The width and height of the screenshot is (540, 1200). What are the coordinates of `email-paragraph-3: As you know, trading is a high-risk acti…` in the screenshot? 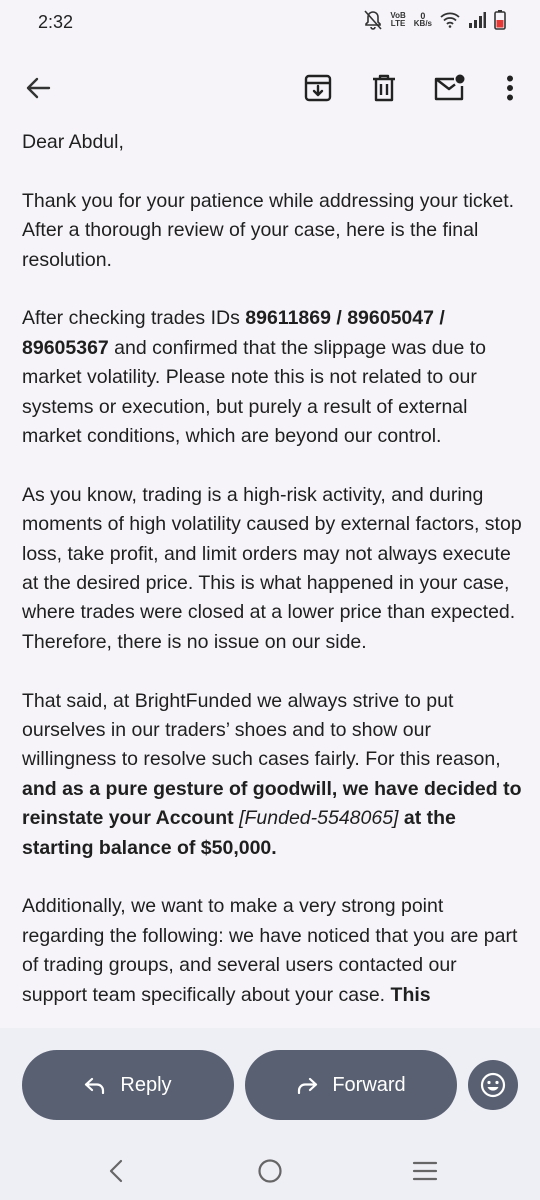 It's located at (272, 568).